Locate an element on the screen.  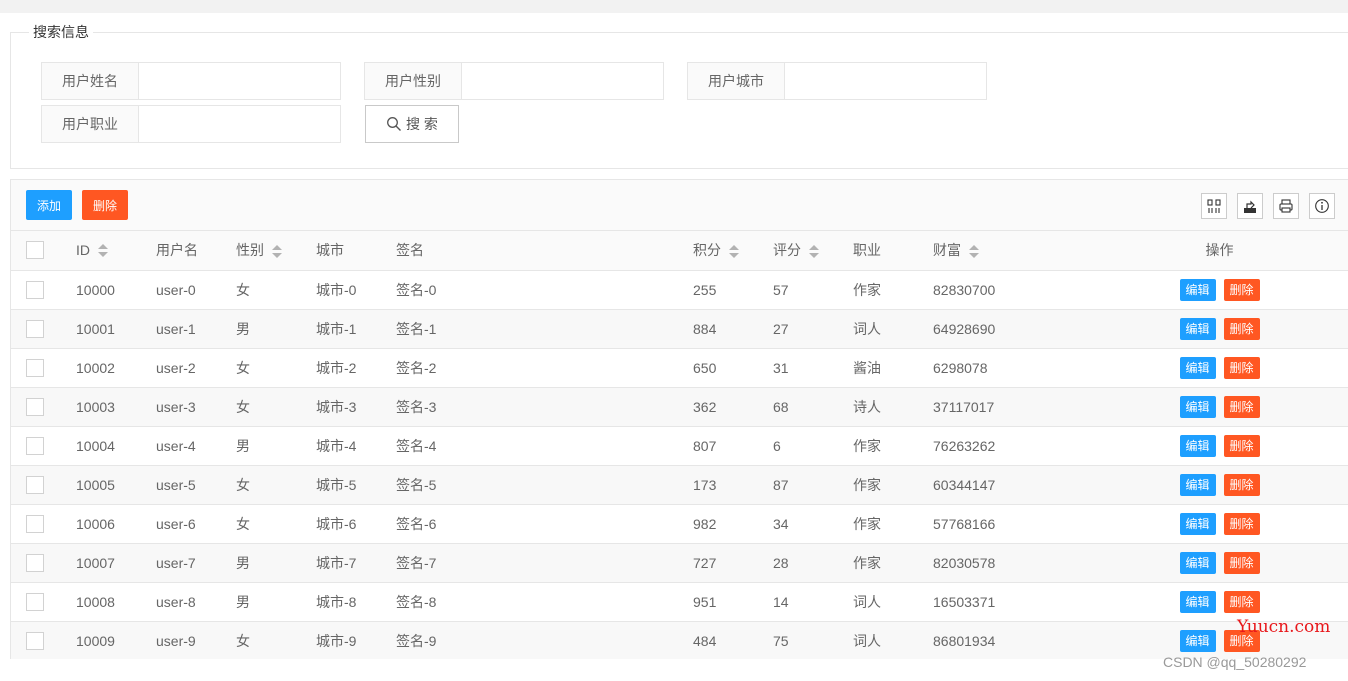
search-button: 搜 索 is located at coordinates (412, 124).